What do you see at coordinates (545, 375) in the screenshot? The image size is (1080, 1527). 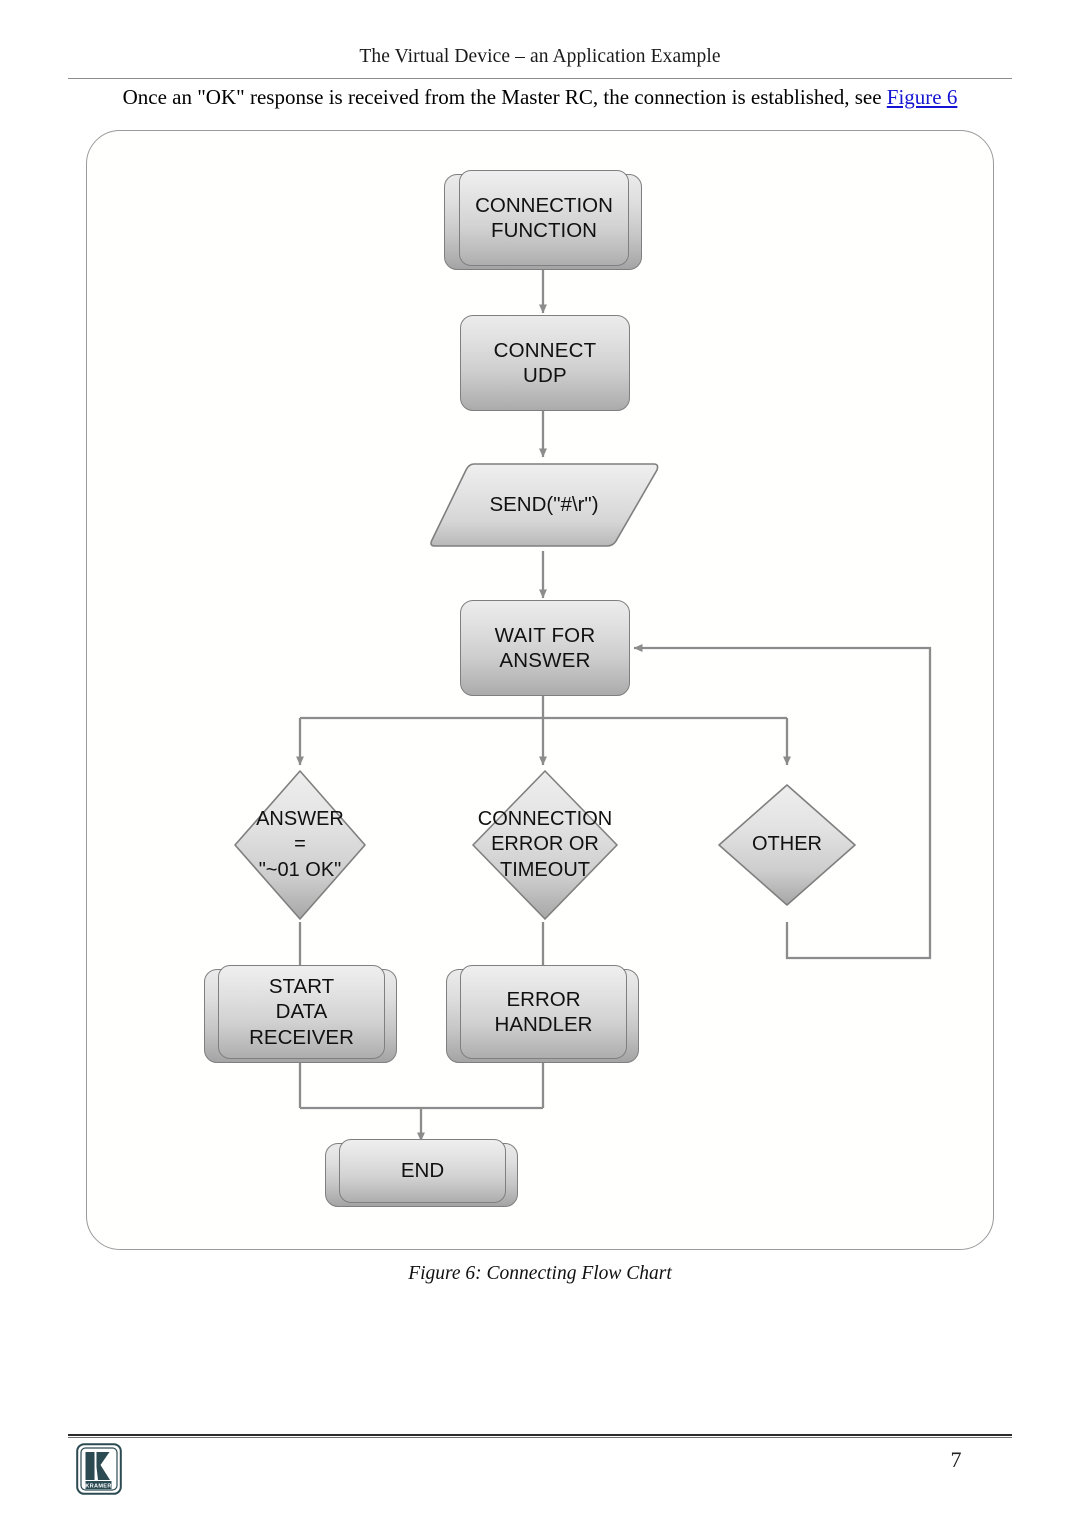 I see `node-connect-udp-line2: UDP` at bounding box center [545, 375].